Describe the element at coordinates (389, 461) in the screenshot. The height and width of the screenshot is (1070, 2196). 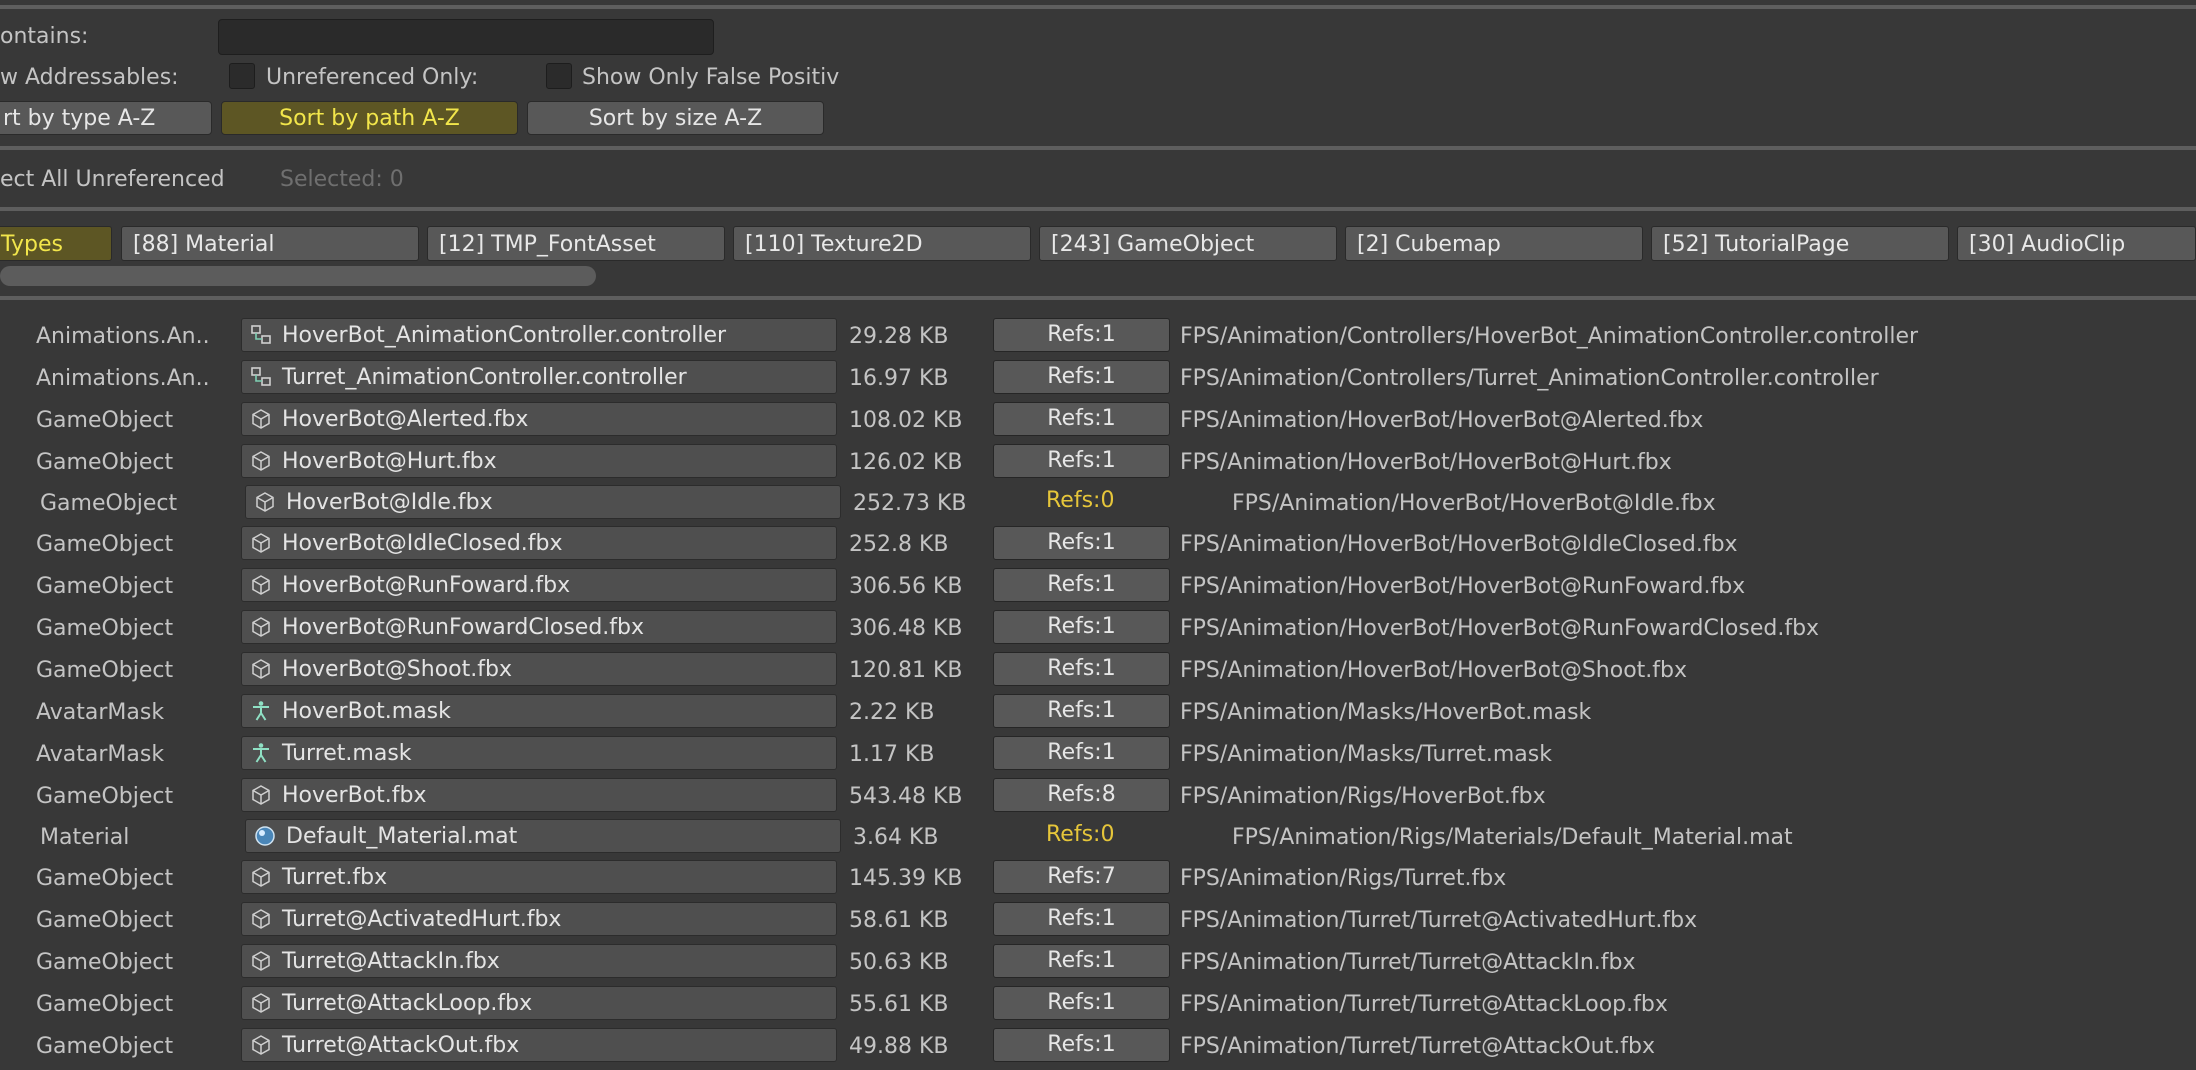
I see `asset-name: HoverBot@Hurt.fbx` at that location.